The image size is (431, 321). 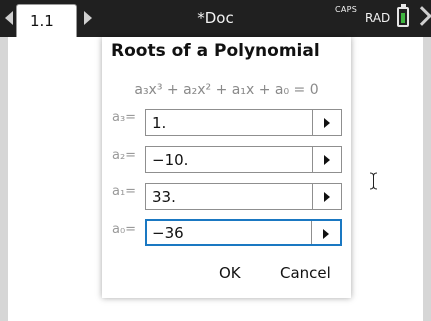 I want to click on field-value: 1., so click(x=159, y=123).